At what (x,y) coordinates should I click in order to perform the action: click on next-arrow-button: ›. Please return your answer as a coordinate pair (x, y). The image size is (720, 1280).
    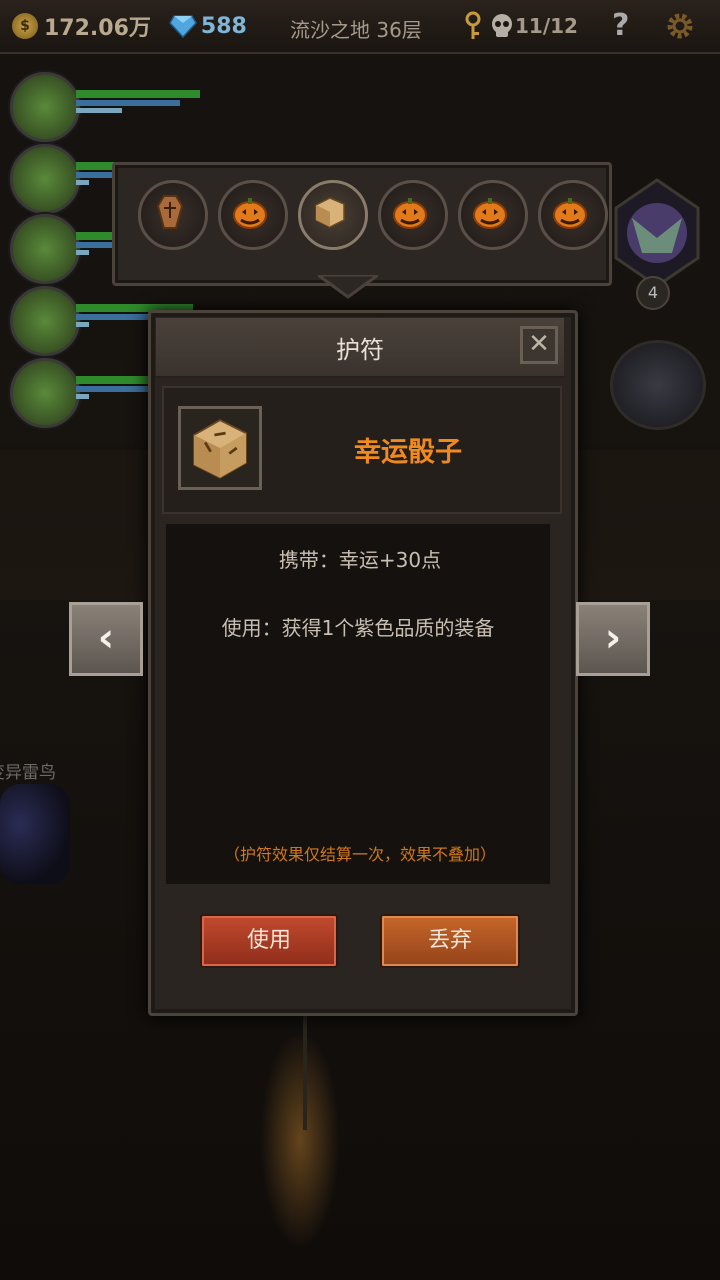
    Looking at the image, I should click on (613, 639).